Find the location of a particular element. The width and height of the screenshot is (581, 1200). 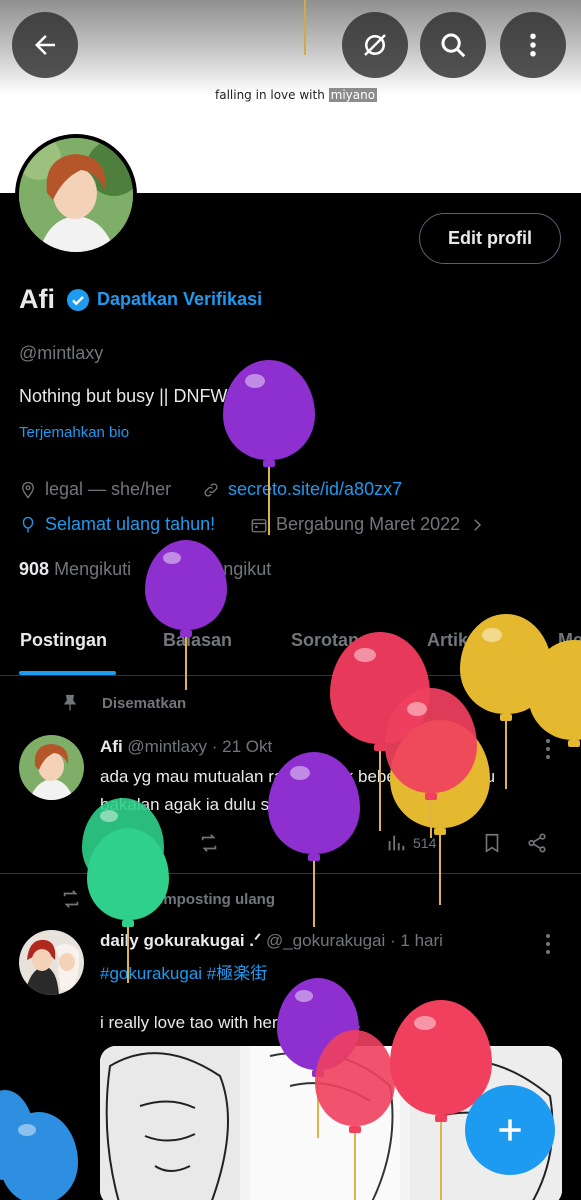

more-vertical-icon is located at coordinates (533, 45).